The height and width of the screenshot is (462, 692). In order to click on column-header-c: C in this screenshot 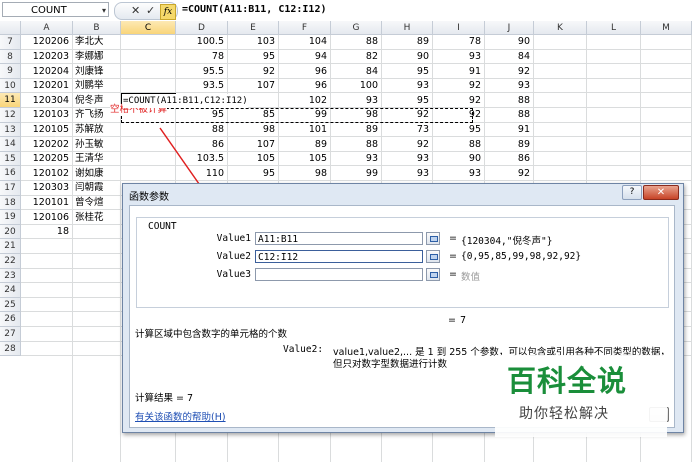, I will do `click(148, 28)`.